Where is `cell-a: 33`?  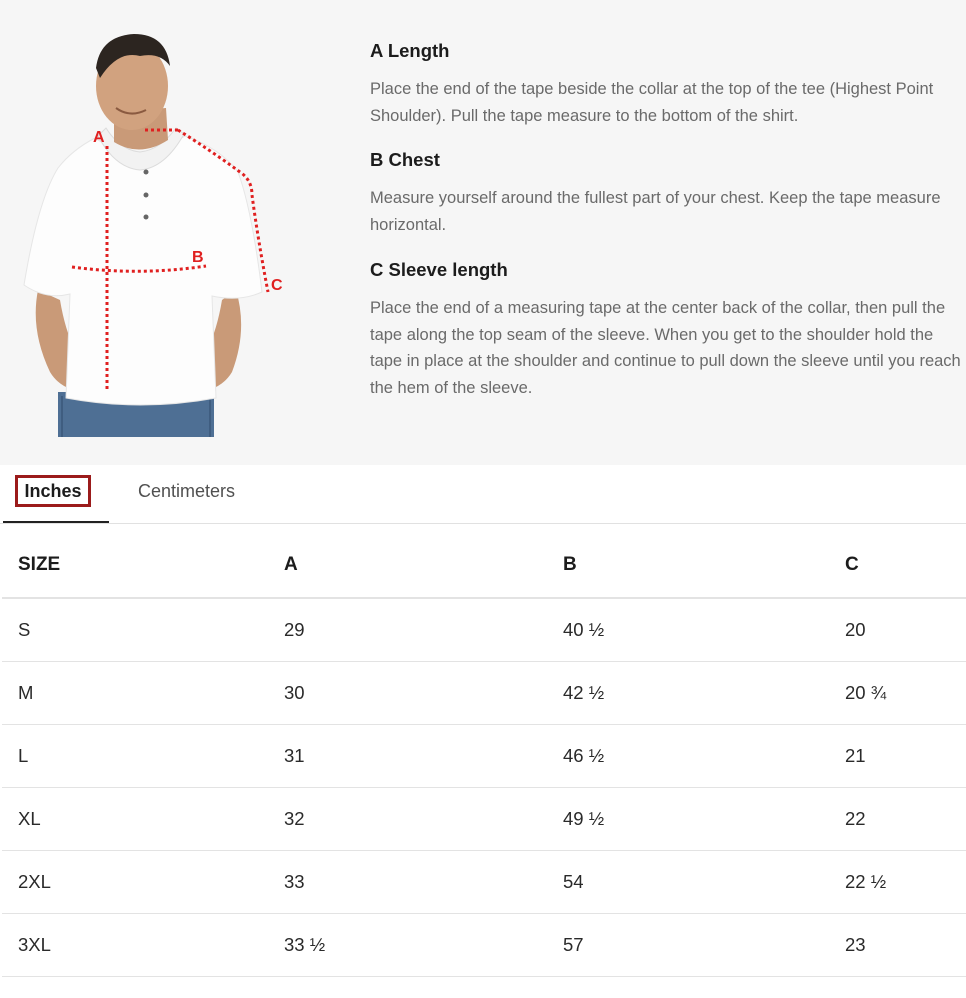 cell-a: 33 is located at coordinates (423, 882).